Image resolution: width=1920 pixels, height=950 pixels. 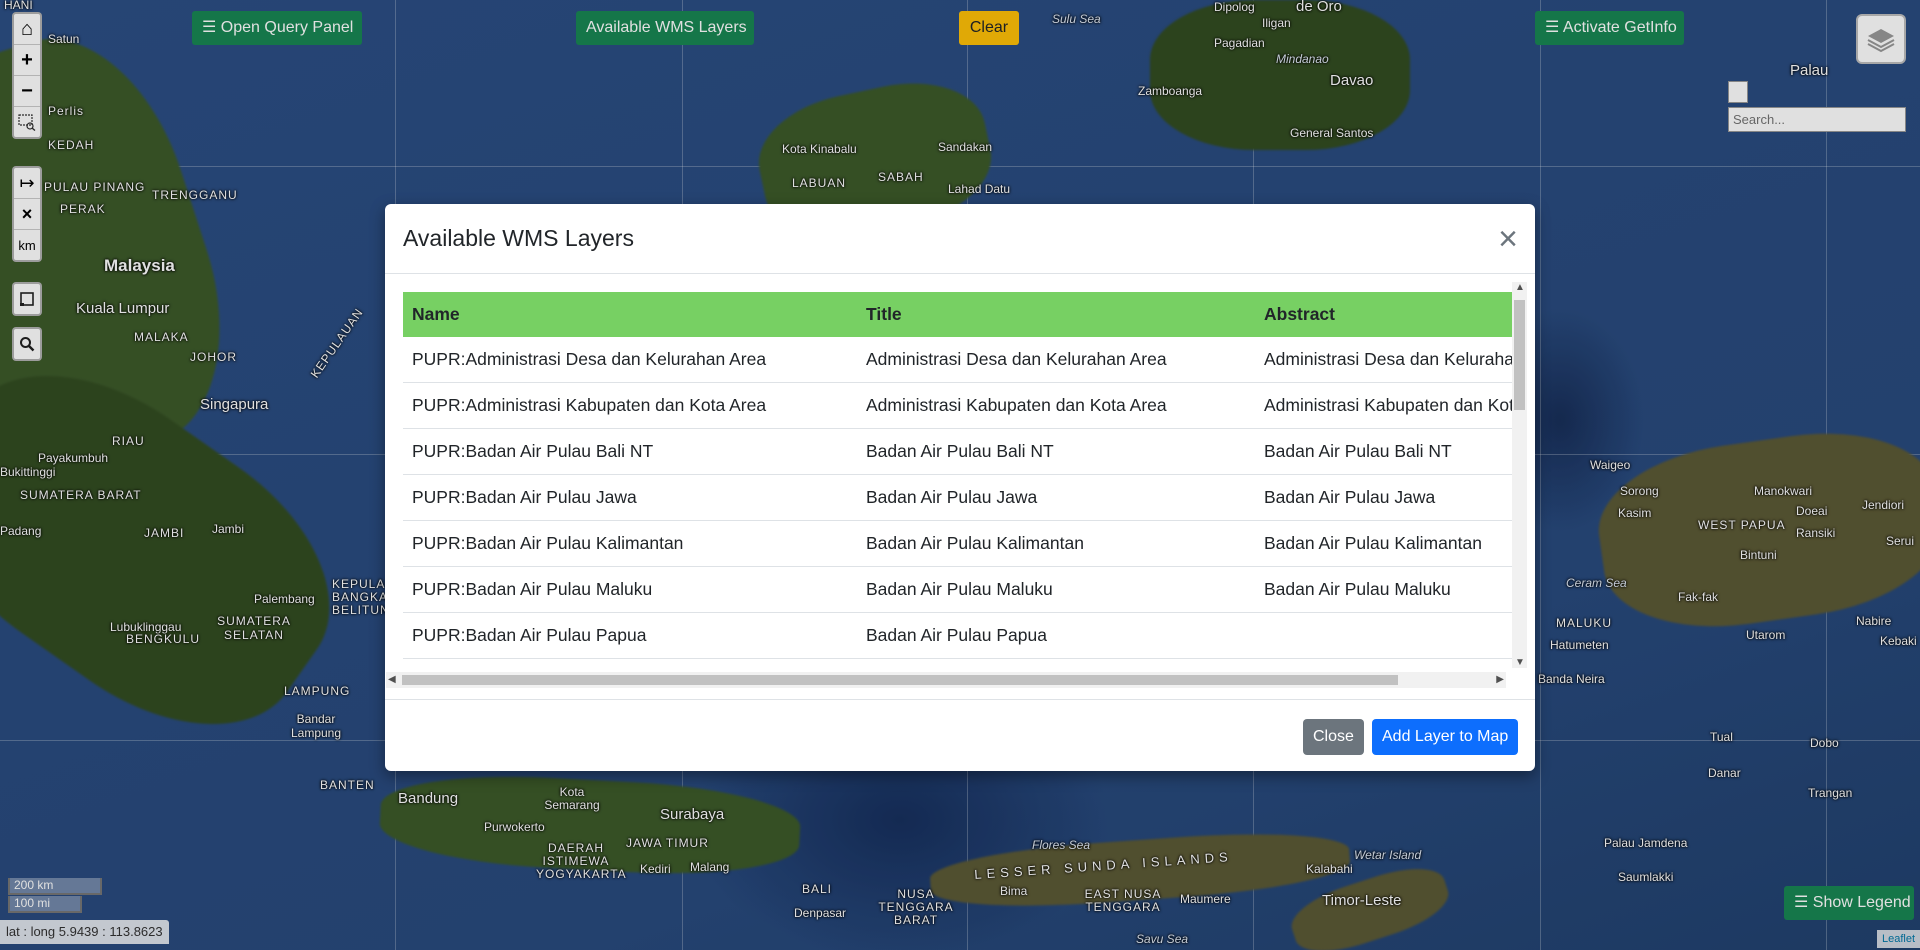 What do you see at coordinates (1056, 589) in the screenshot?
I see `cell-title: Badan Air Pulau Maluku` at bounding box center [1056, 589].